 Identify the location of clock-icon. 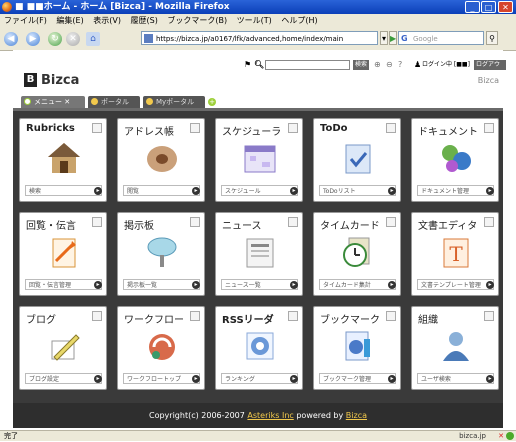
(358, 252).